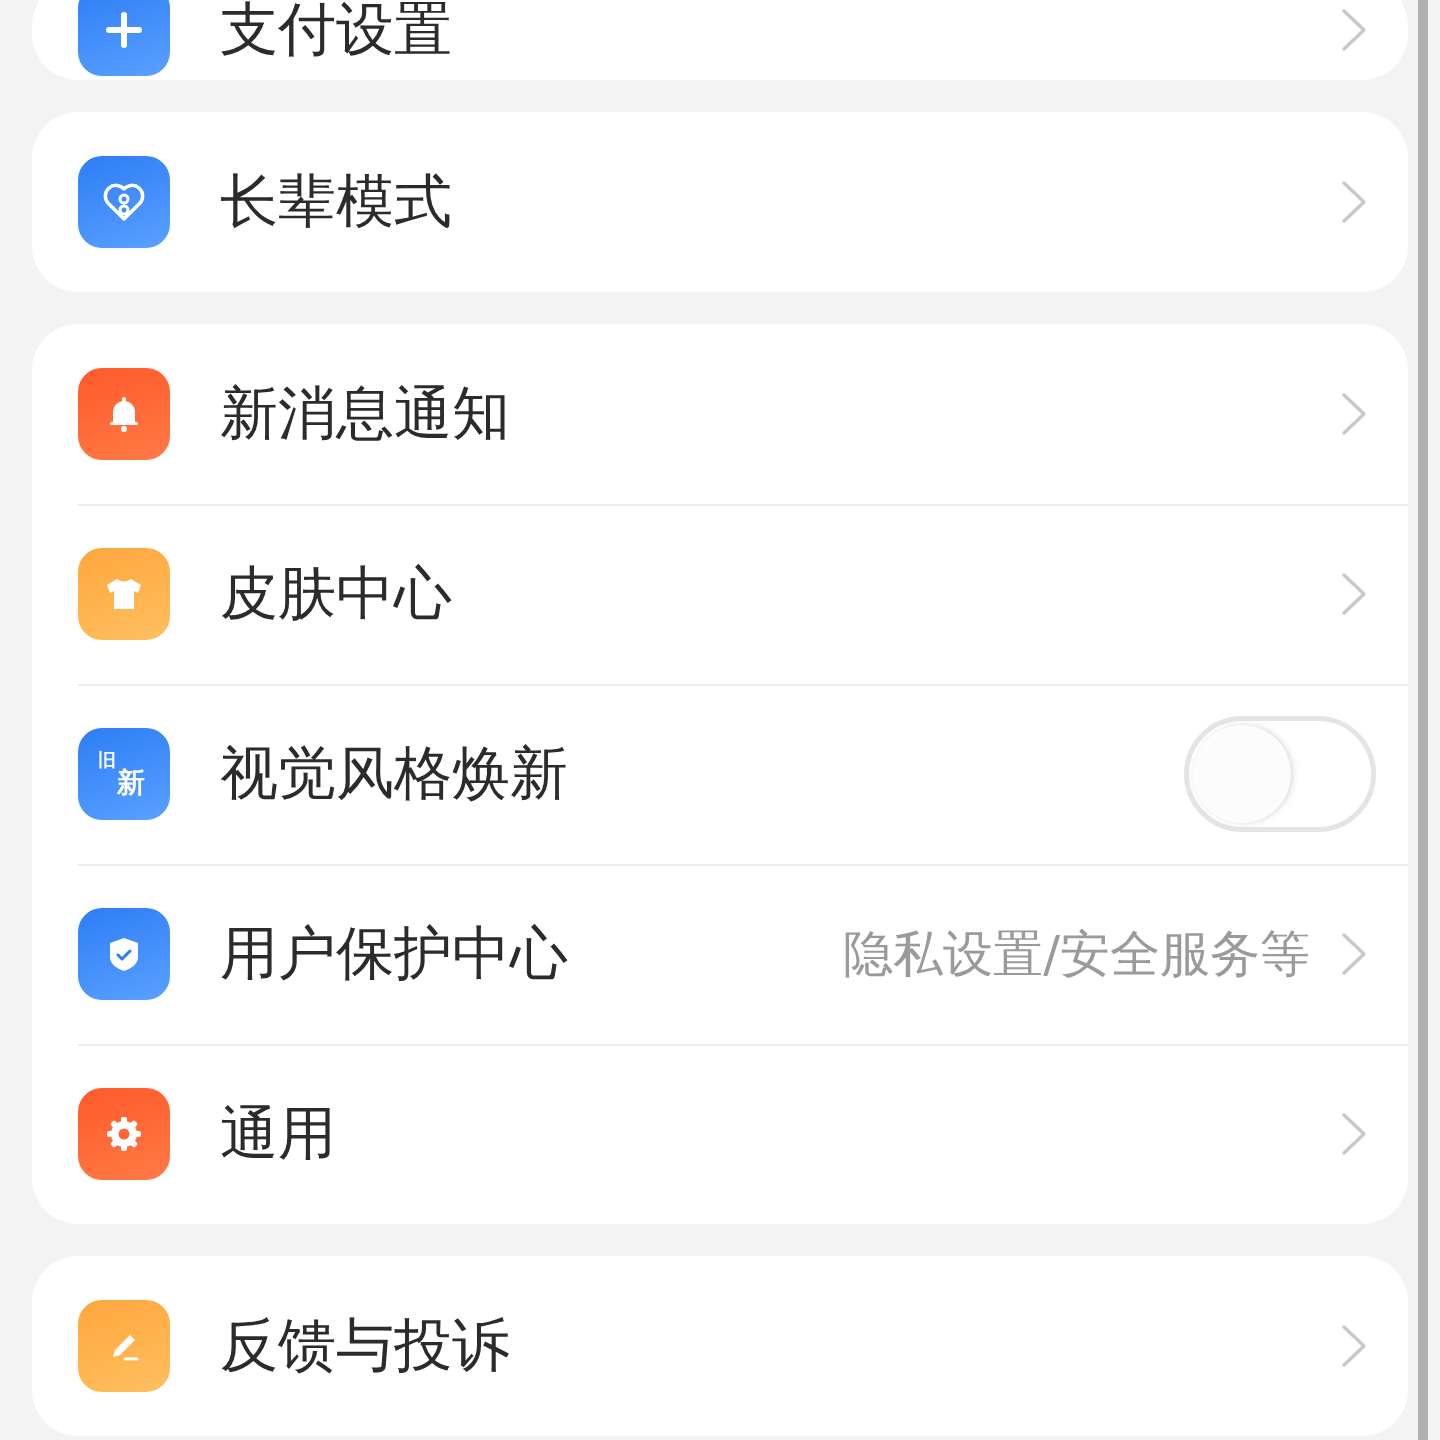 This screenshot has width=1440, height=1440. I want to click on setting-label: 通用, so click(278, 1134).